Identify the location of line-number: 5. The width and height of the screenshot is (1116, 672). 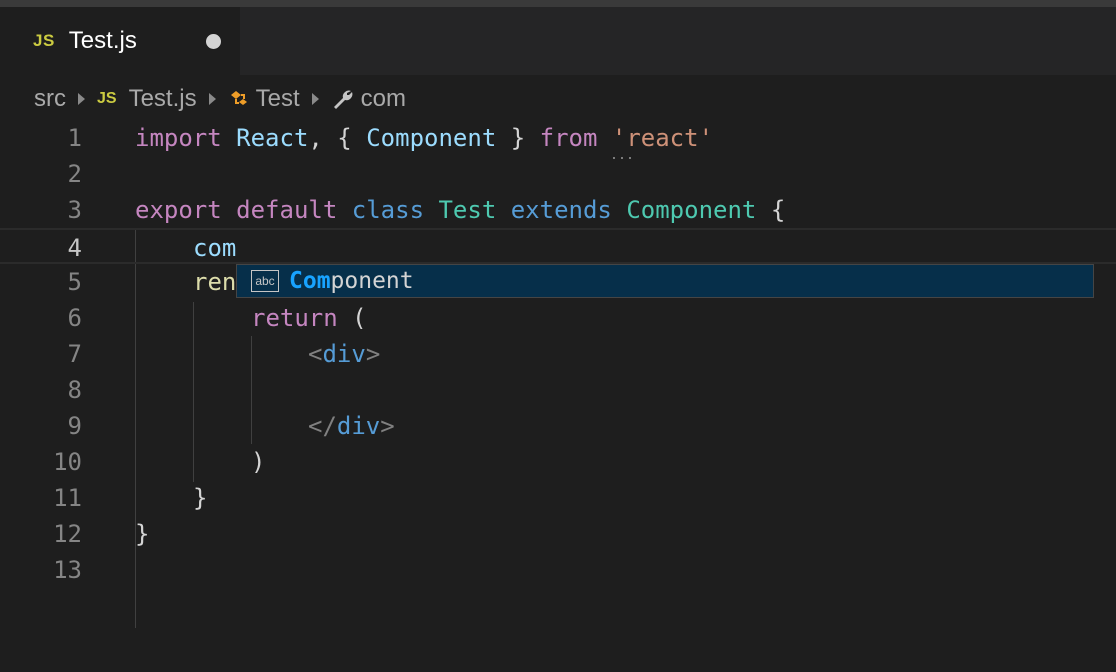
(74, 282).